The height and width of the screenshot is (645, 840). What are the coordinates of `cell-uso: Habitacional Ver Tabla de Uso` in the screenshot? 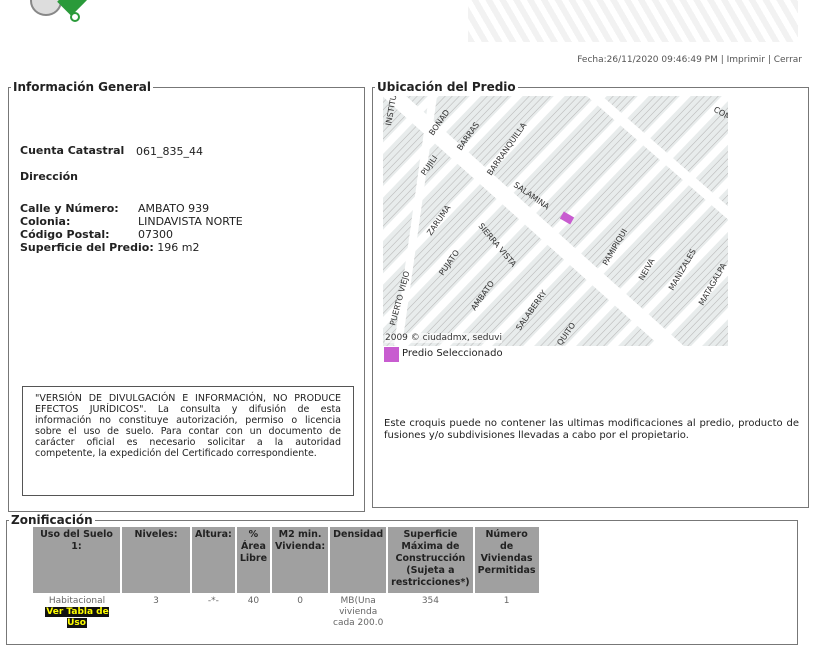 It's located at (77, 612).